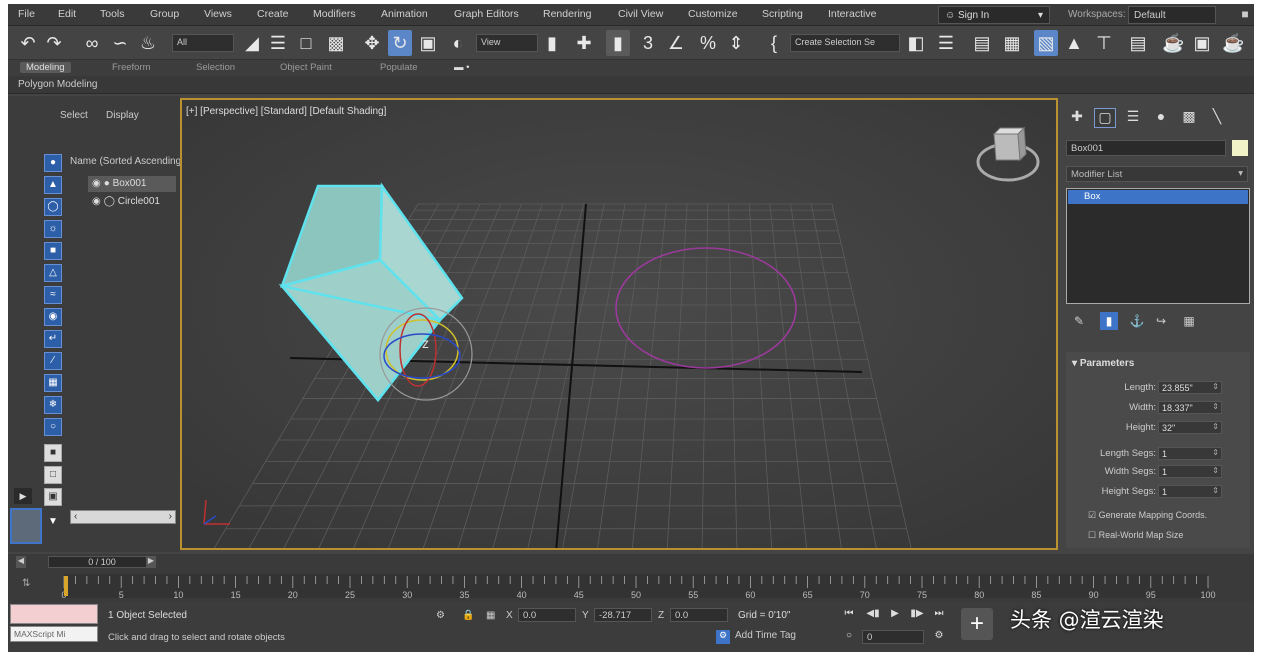  I want to click on expand-panel-icon: ▶, so click(23, 496).